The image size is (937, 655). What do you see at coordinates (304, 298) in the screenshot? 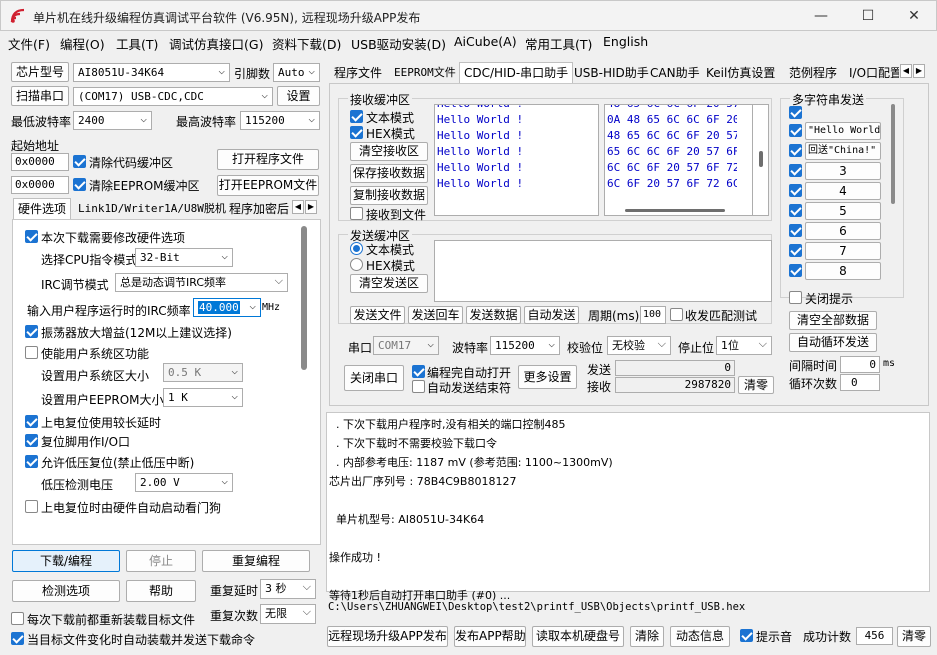
I see `hw-options-scrollbar` at bounding box center [304, 298].